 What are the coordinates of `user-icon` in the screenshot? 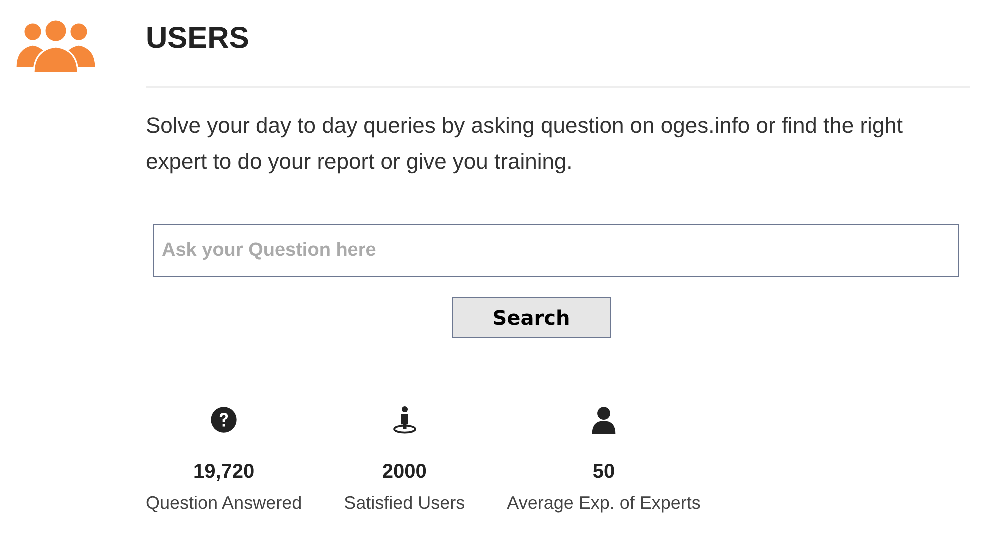 It's located at (604, 420).